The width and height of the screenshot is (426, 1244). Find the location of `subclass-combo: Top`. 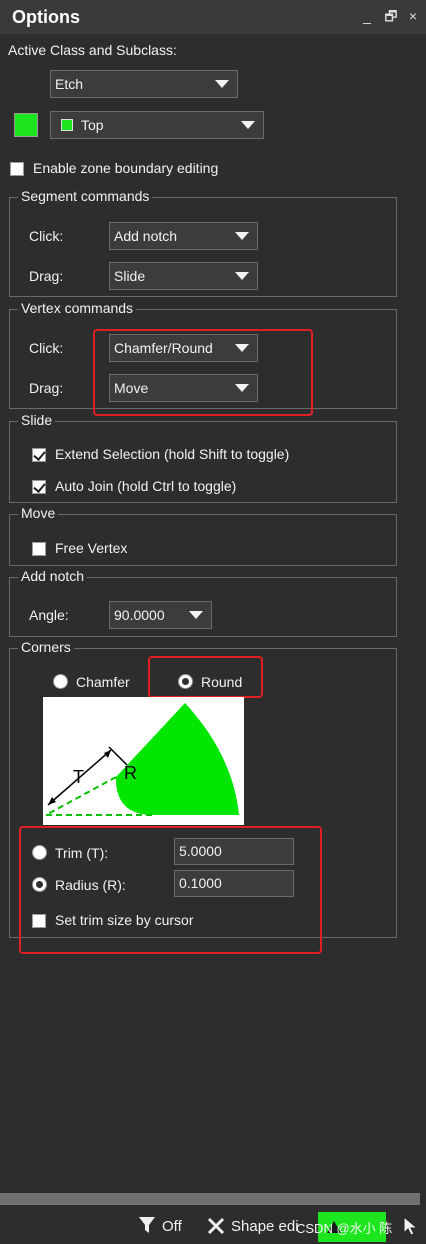

subclass-combo: Top is located at coordinates (157, 125).